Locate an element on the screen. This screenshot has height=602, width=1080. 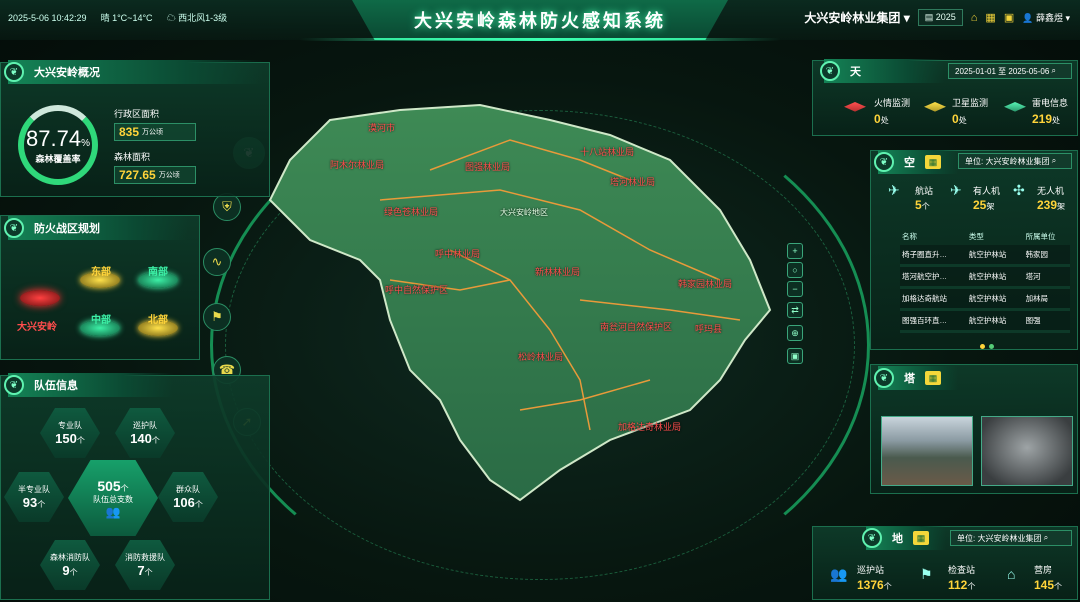
globe-icon: ⊕ is located at coordinates (795, 333).